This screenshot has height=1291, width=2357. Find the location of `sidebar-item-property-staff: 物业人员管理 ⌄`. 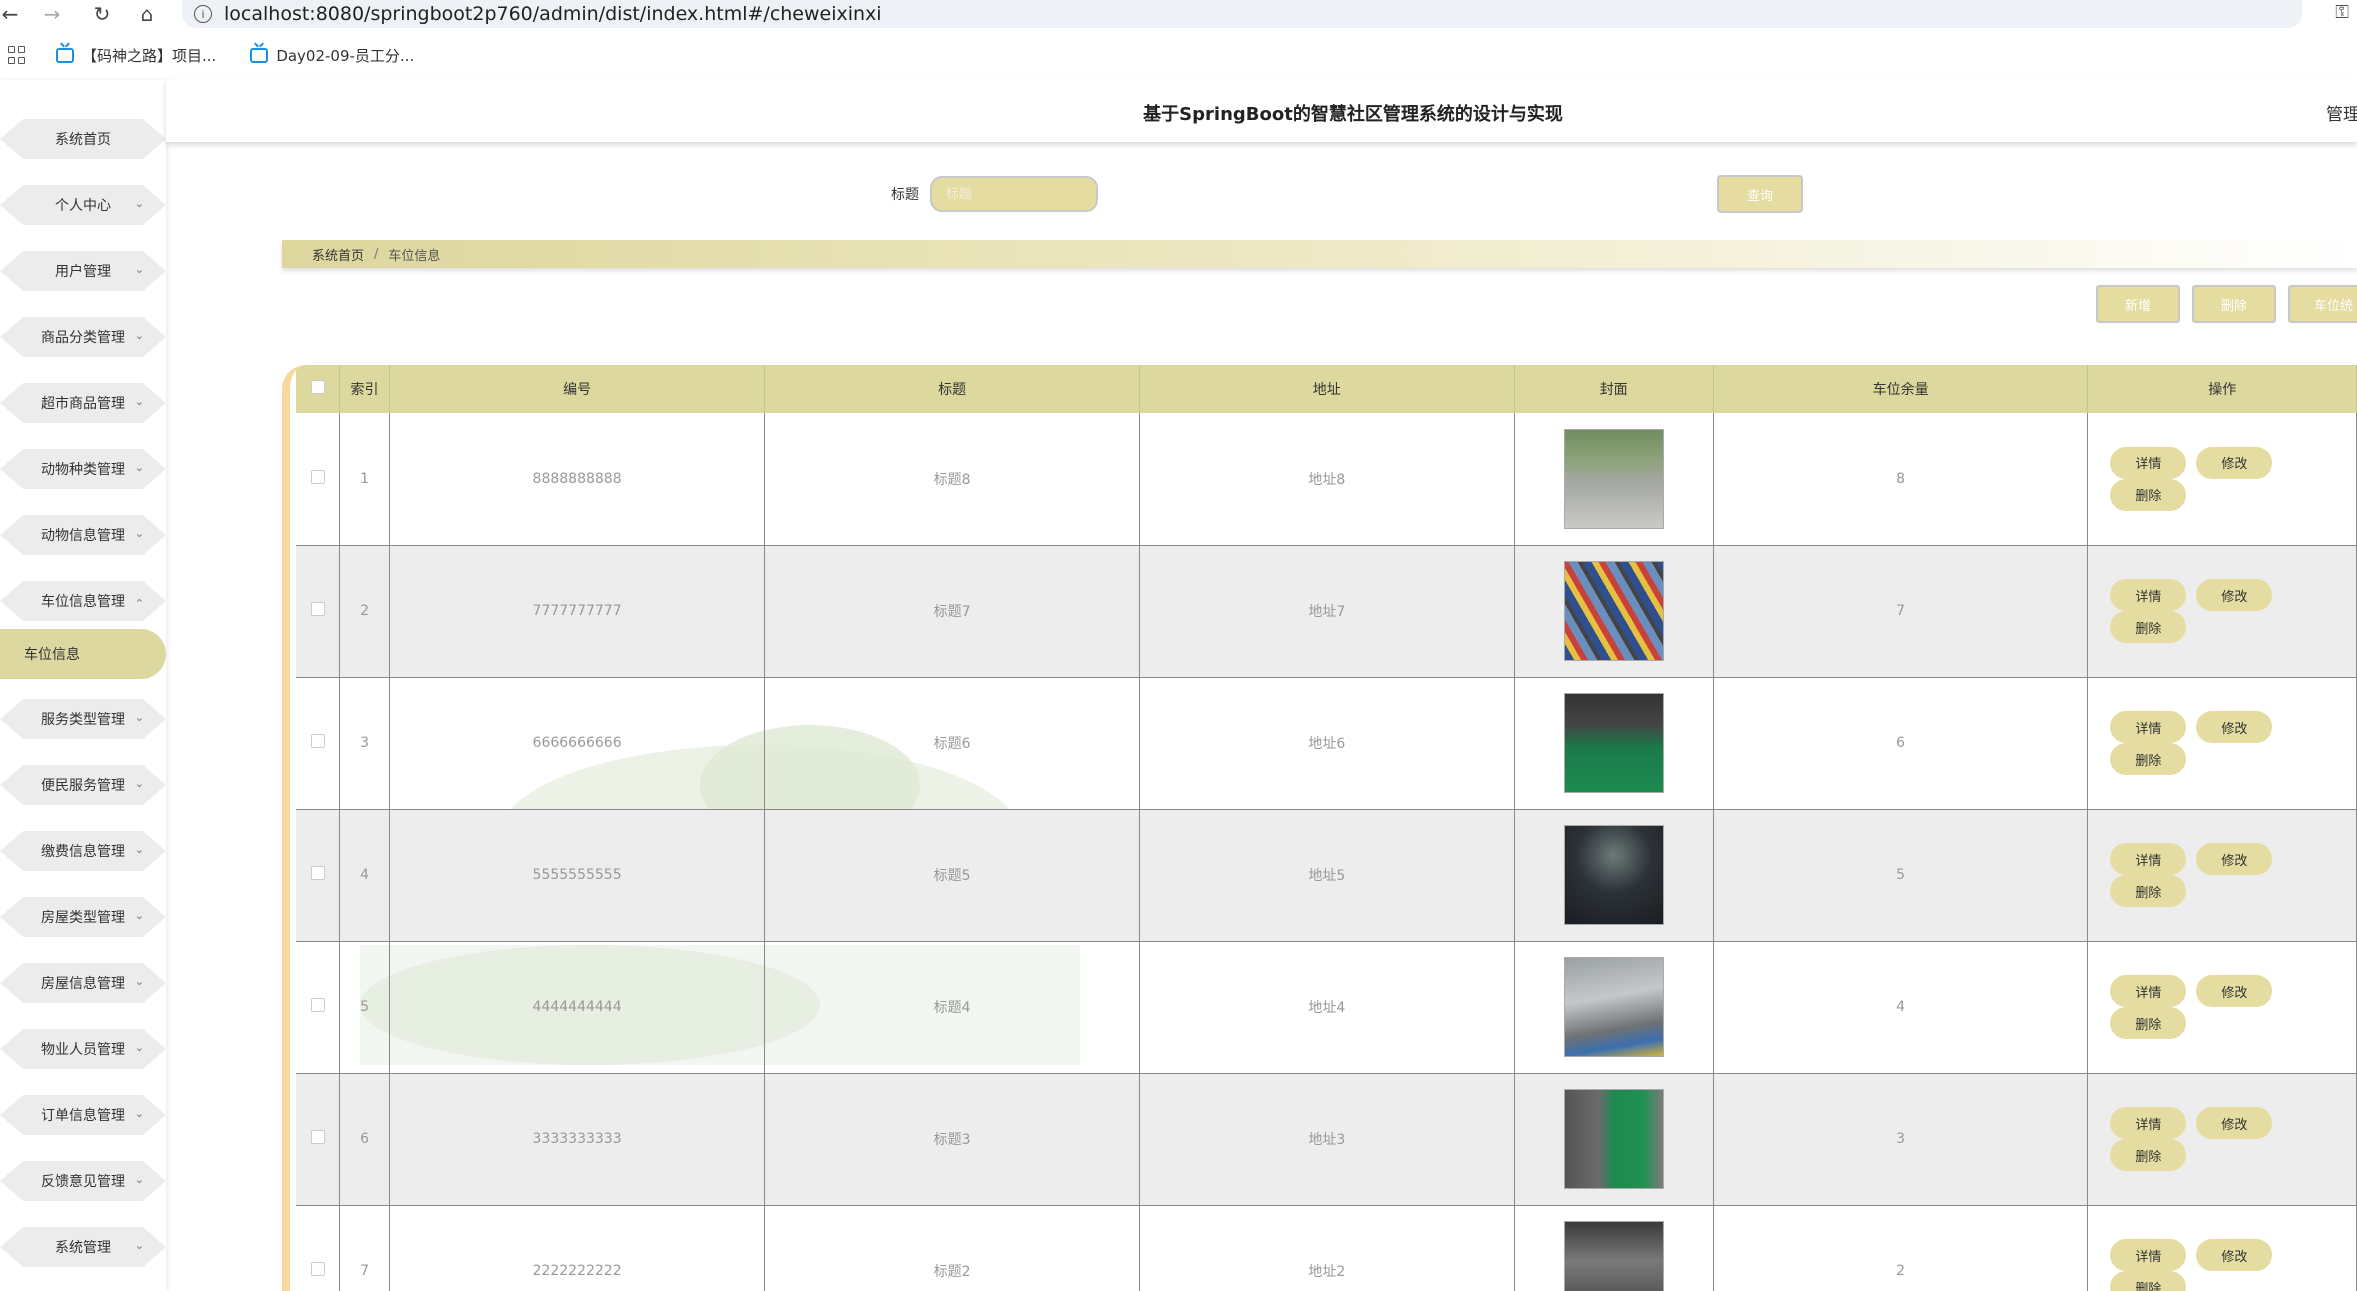

sidebar-item-property-staff: 物业人员管理 ⌄ is located at coordinates (83, 1049).